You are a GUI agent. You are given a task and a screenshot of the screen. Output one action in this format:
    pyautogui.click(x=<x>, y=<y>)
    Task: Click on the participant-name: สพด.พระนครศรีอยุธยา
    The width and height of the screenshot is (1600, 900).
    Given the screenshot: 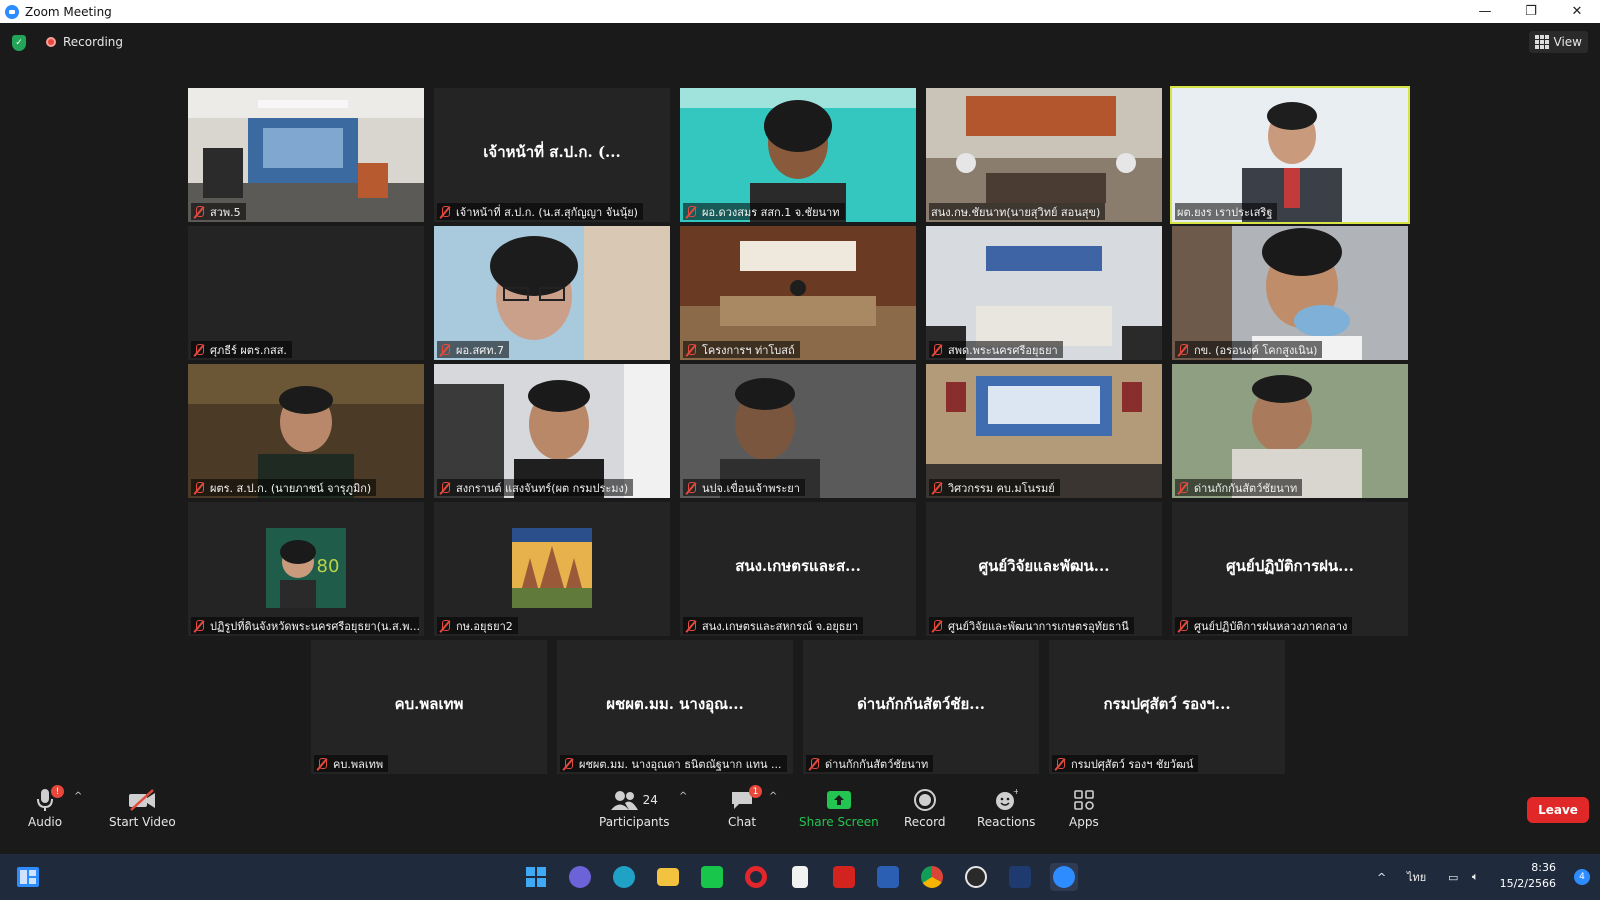 What is the action you would take?
    pyautogui.click(x=1003, y=350)
    